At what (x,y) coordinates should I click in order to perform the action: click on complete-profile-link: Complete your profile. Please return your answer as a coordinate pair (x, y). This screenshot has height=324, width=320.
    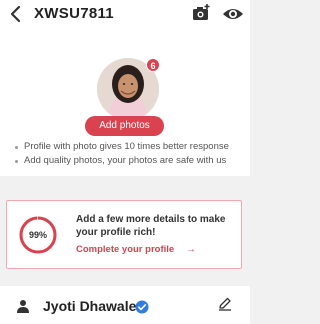
    Looking at the image, I should click on (125, 249).